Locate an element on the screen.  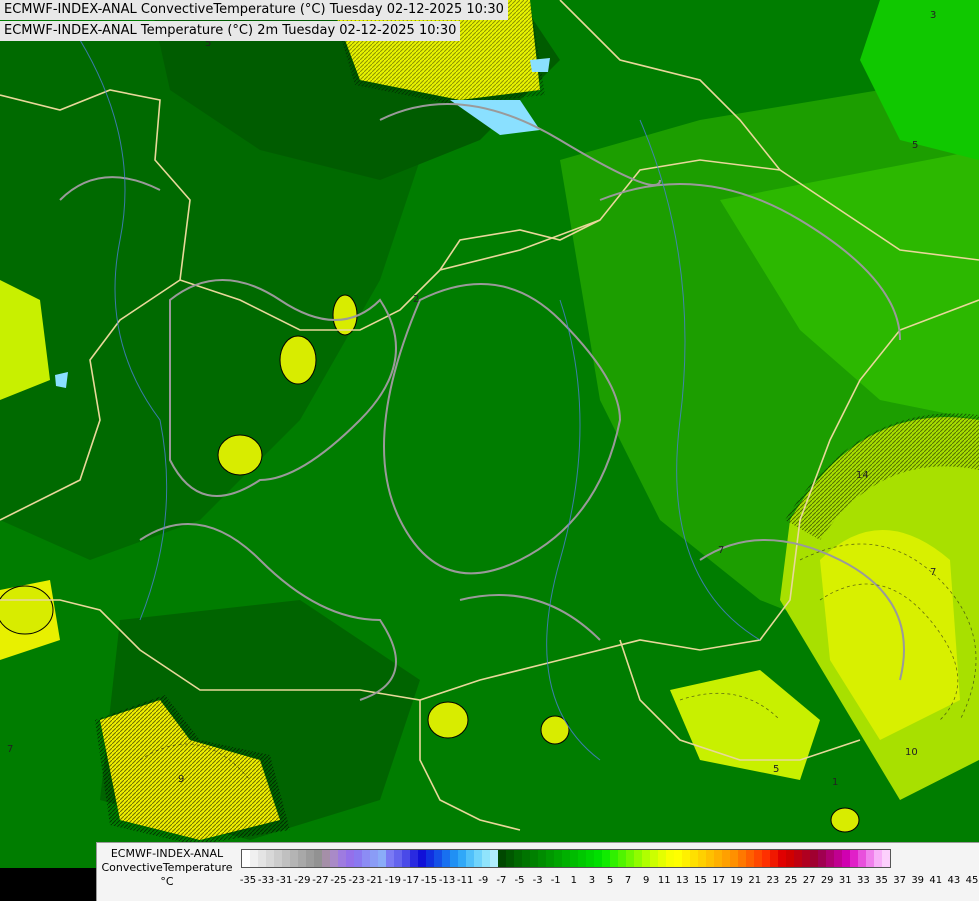
legend-tick-label: 37 is located at coordinates (899, 880).